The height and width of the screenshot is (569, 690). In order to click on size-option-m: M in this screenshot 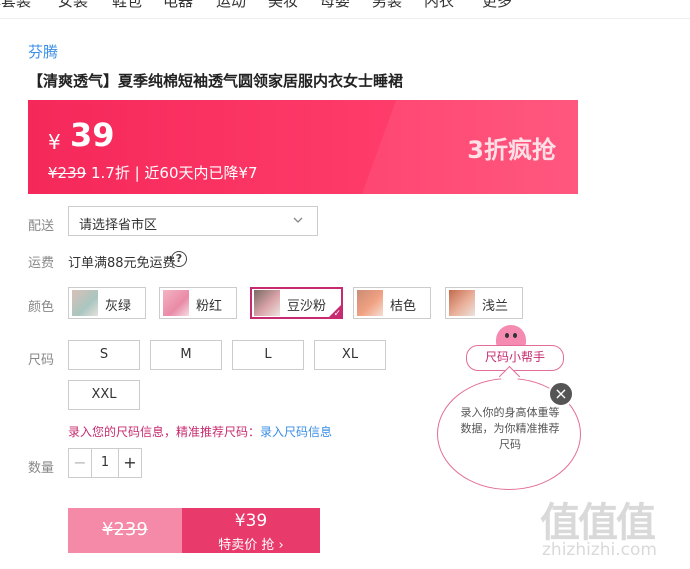, I will do `click(186, 355)`.